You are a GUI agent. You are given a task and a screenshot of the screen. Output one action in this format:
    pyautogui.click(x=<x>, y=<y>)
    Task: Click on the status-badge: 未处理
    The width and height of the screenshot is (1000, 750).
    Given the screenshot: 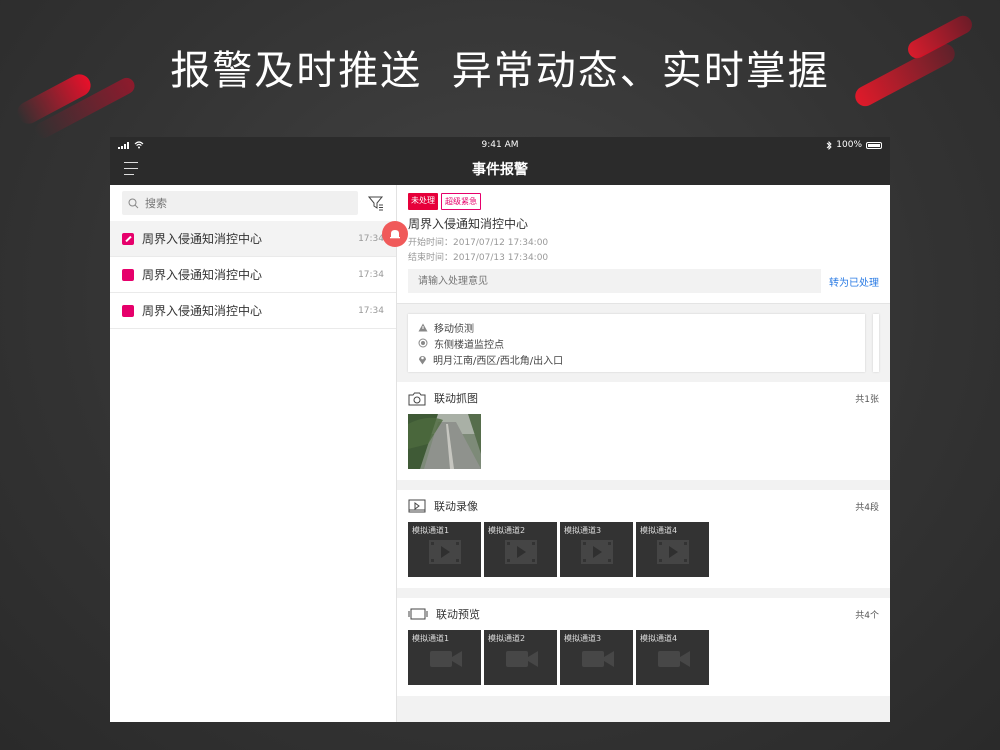 What is the action you would take?
    pyautogui.click(x=423, y=201)
    